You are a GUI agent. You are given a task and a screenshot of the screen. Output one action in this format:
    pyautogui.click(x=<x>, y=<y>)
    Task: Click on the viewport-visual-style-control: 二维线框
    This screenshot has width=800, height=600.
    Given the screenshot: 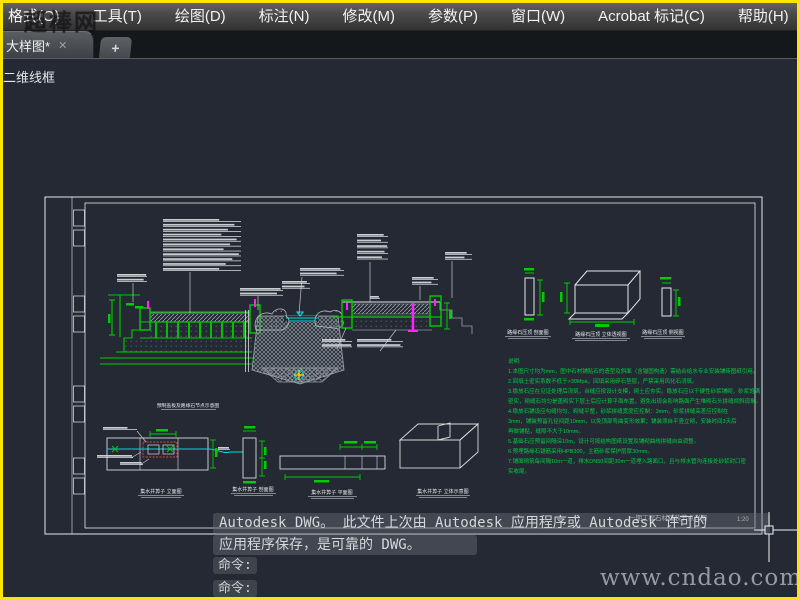 What is the action you would take?
    pyautogui.click(x=29, y=76)
    